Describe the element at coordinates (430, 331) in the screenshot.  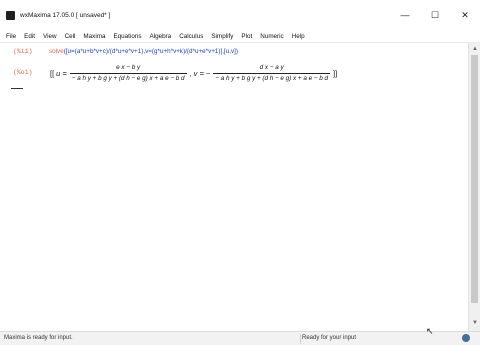
I see `mouse-cursor-icon: ↖` at that location.